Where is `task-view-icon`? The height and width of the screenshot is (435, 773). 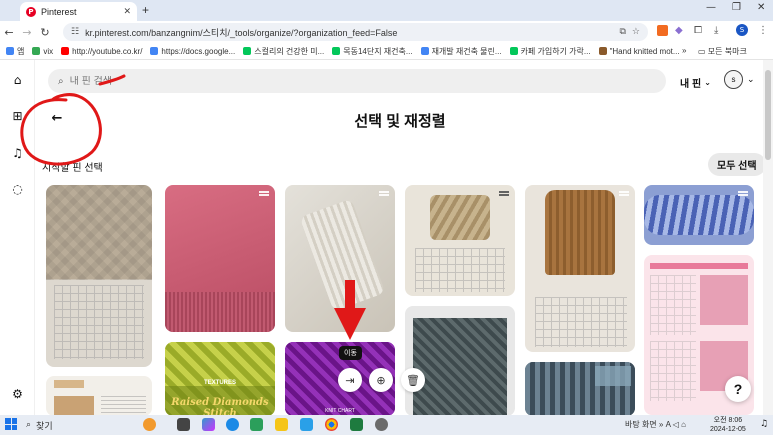
task-view-icon is located at coordinates (183, 424).